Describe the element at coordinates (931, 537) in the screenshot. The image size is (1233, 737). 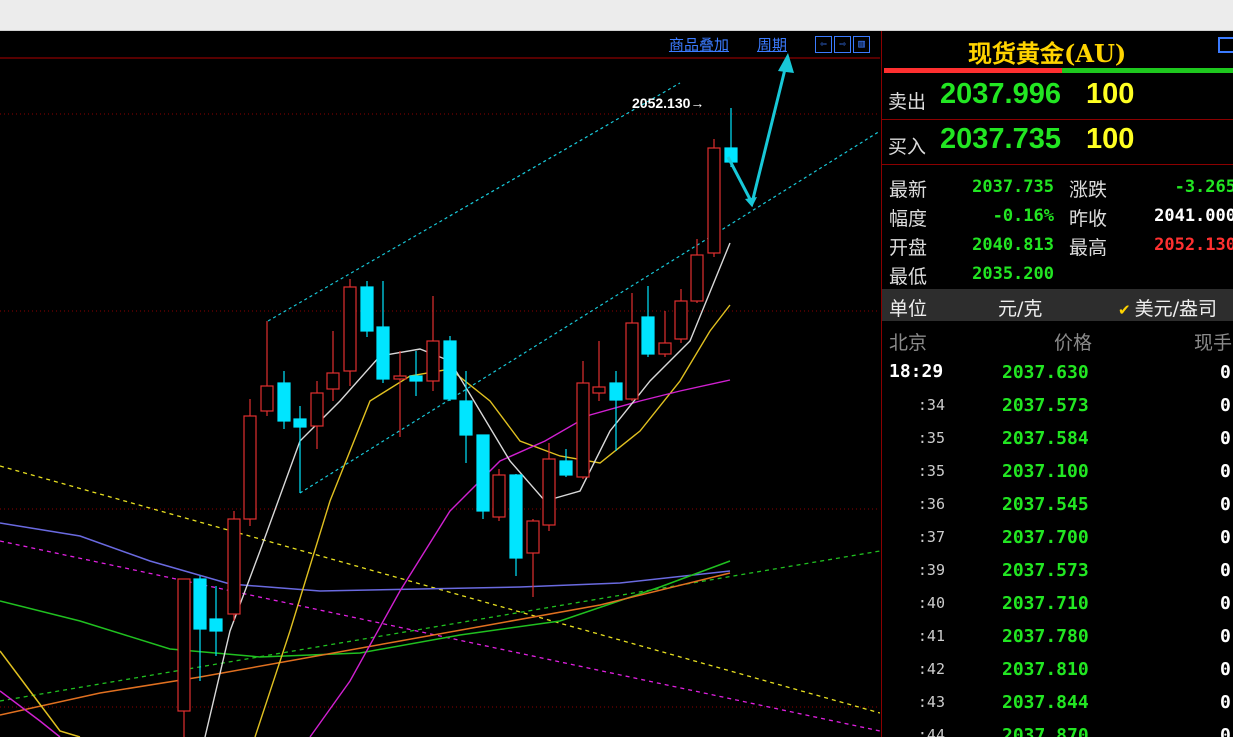
I see `tick-time: :37` at that location.